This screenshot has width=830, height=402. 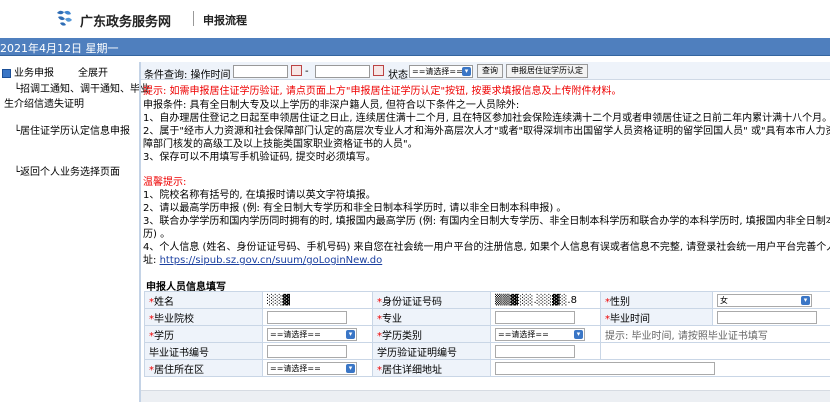 What do you see at coordinates (165, 182) in the screenshot?
I see `warm-tips-title: 温馨提示:` at bounding box center [165, 182].